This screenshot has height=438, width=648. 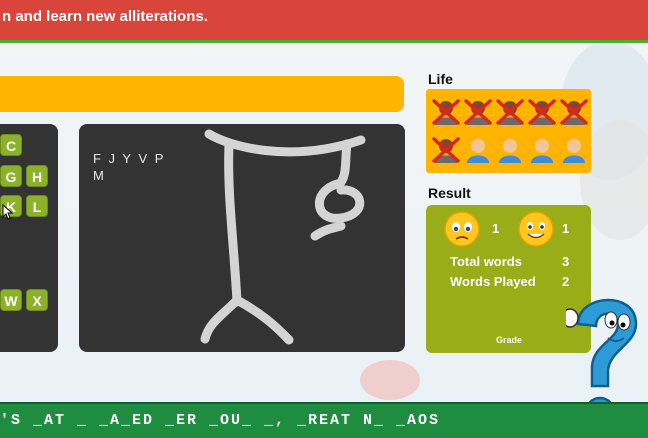 I want to click on grade-label: Grade, so click(x=509, y=340).